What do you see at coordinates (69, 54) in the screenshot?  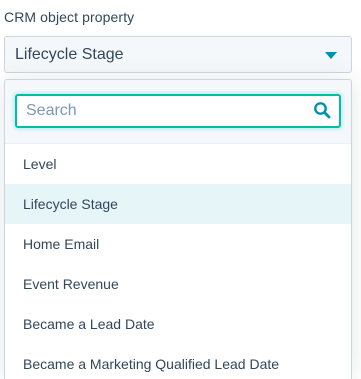 I see `selected-value: Lifecycle Stage` at bounding box center [69, 54].